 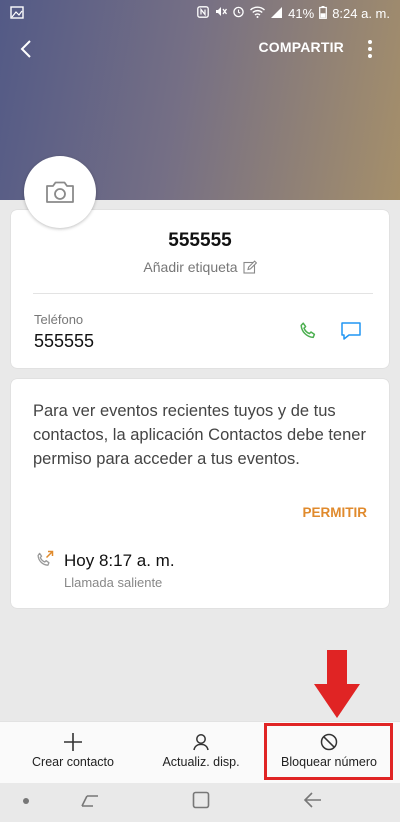 I want to click on battery-icon, so click(x=323, y=13).